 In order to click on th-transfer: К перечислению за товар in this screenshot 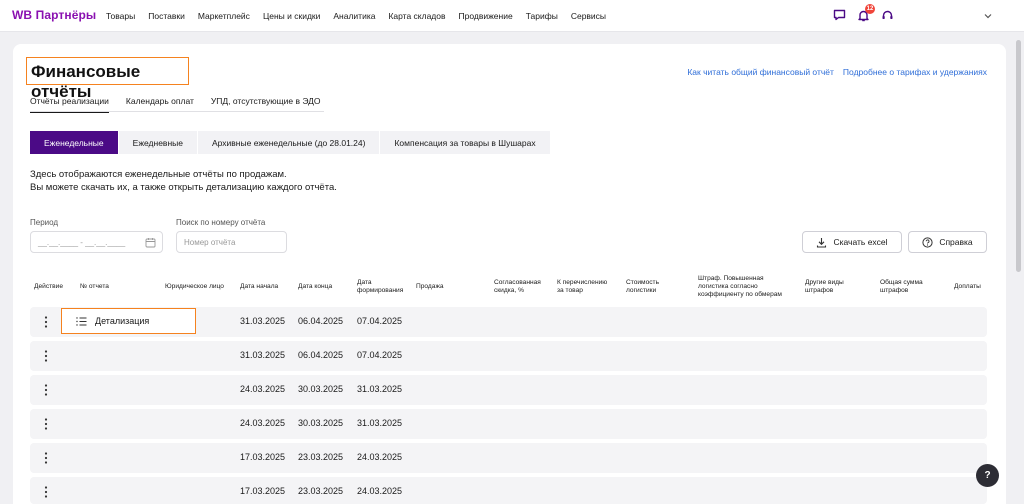, I will do `click(582, 287)`.